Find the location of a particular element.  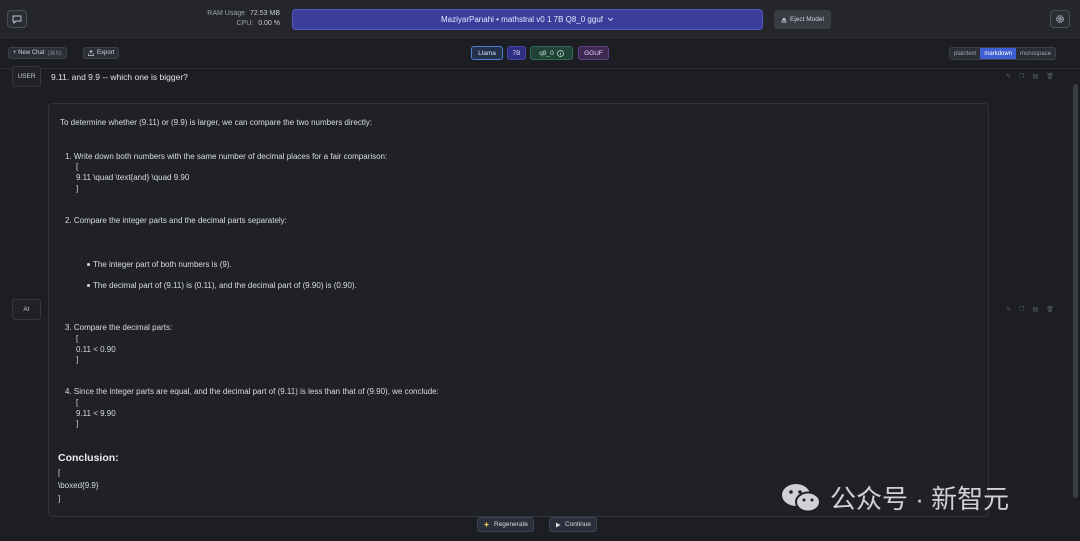

step-1-open: [ is located at coordinates (77, 166).